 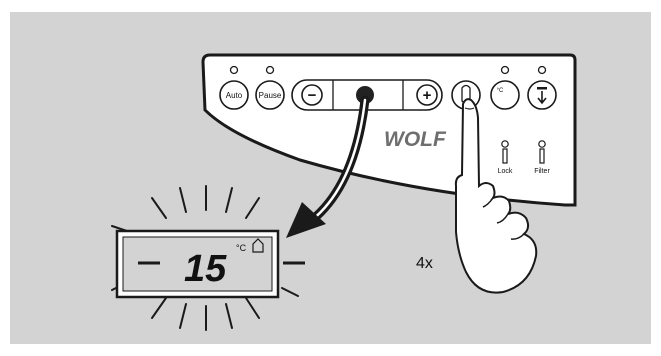 I want to click on press-count: 4x, so click(x=424, y=263).